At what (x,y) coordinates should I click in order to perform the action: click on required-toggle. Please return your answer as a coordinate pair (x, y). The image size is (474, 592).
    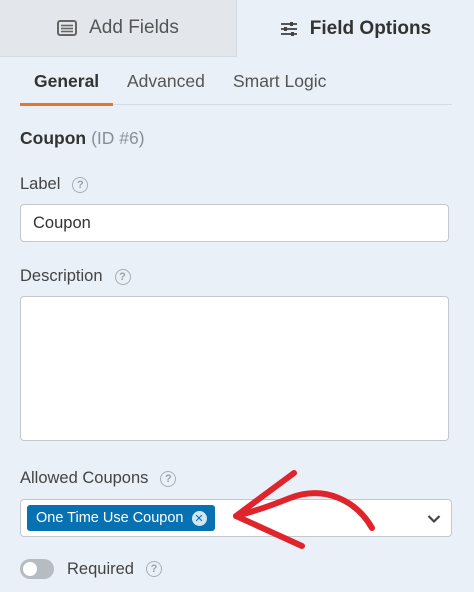
    Looking at the image, I should click on (37, 569).